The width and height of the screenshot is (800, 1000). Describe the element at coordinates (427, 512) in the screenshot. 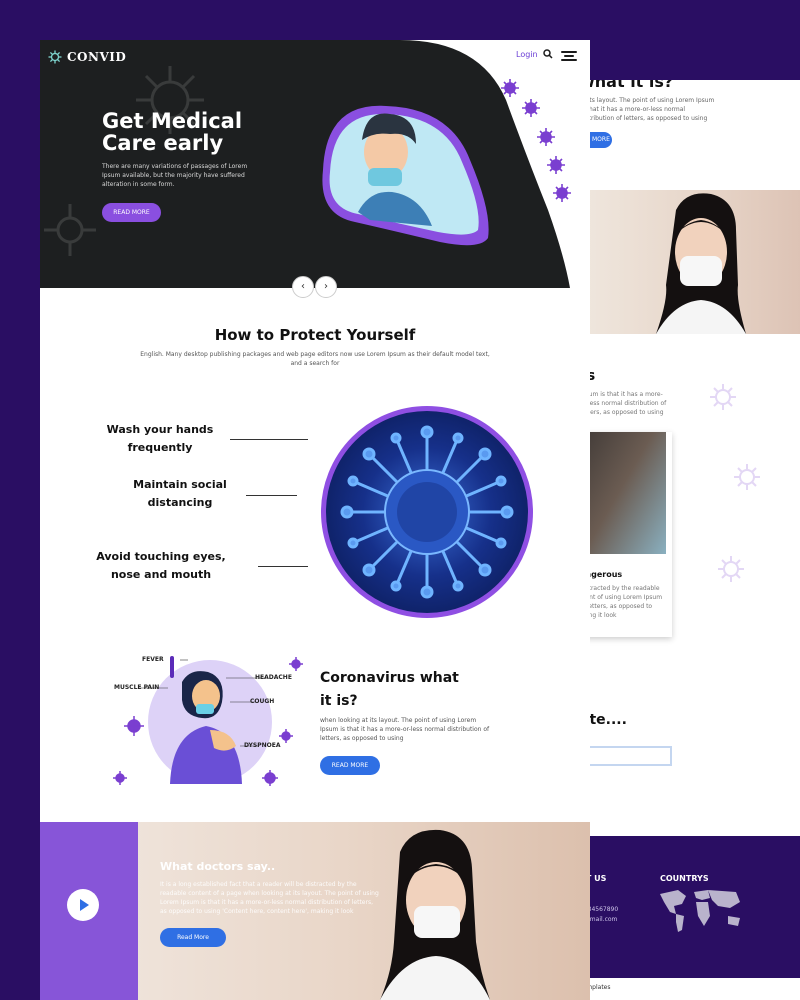

I see `coronavirus-image` at that location.